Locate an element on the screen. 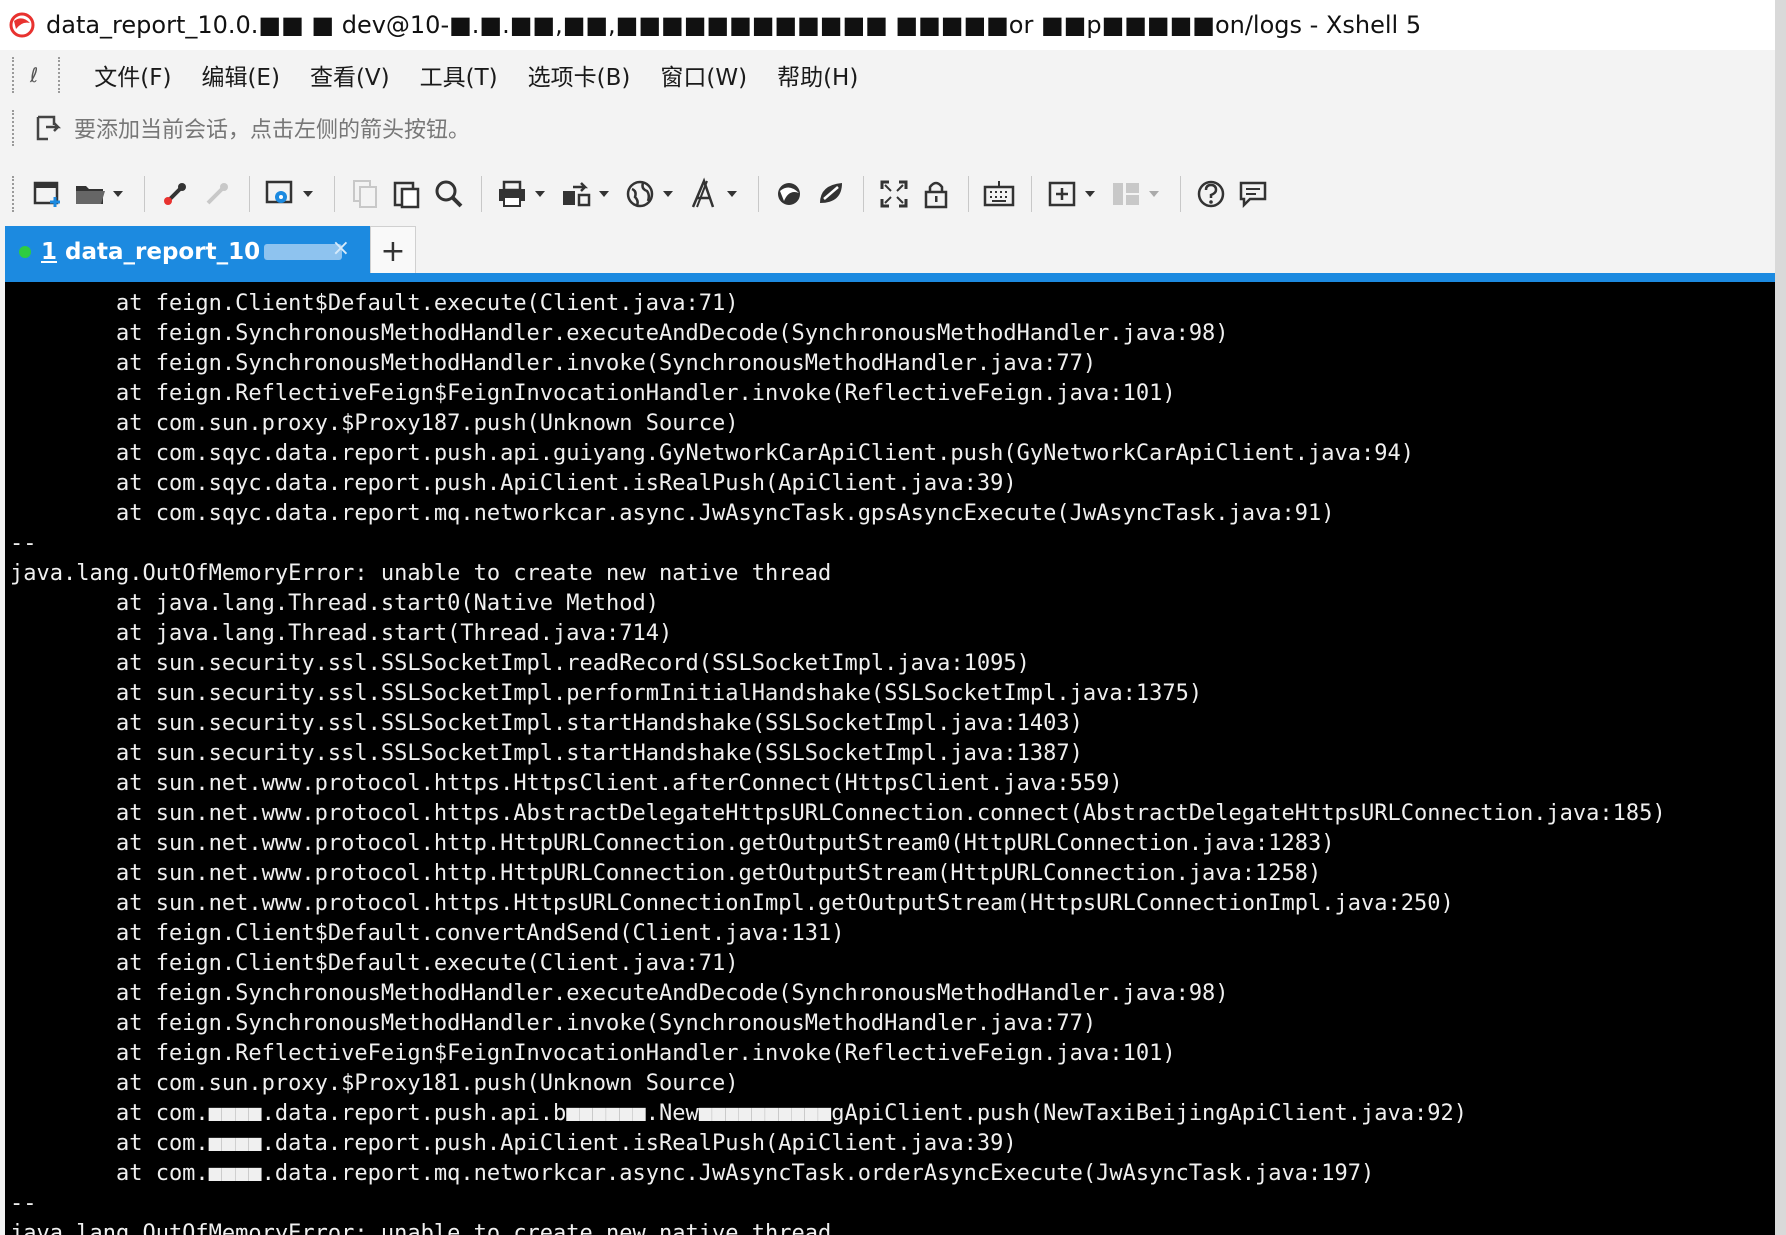 The image size is (1786, 1235). transfer-dropdown-icon is located at coordinates (605, 194).